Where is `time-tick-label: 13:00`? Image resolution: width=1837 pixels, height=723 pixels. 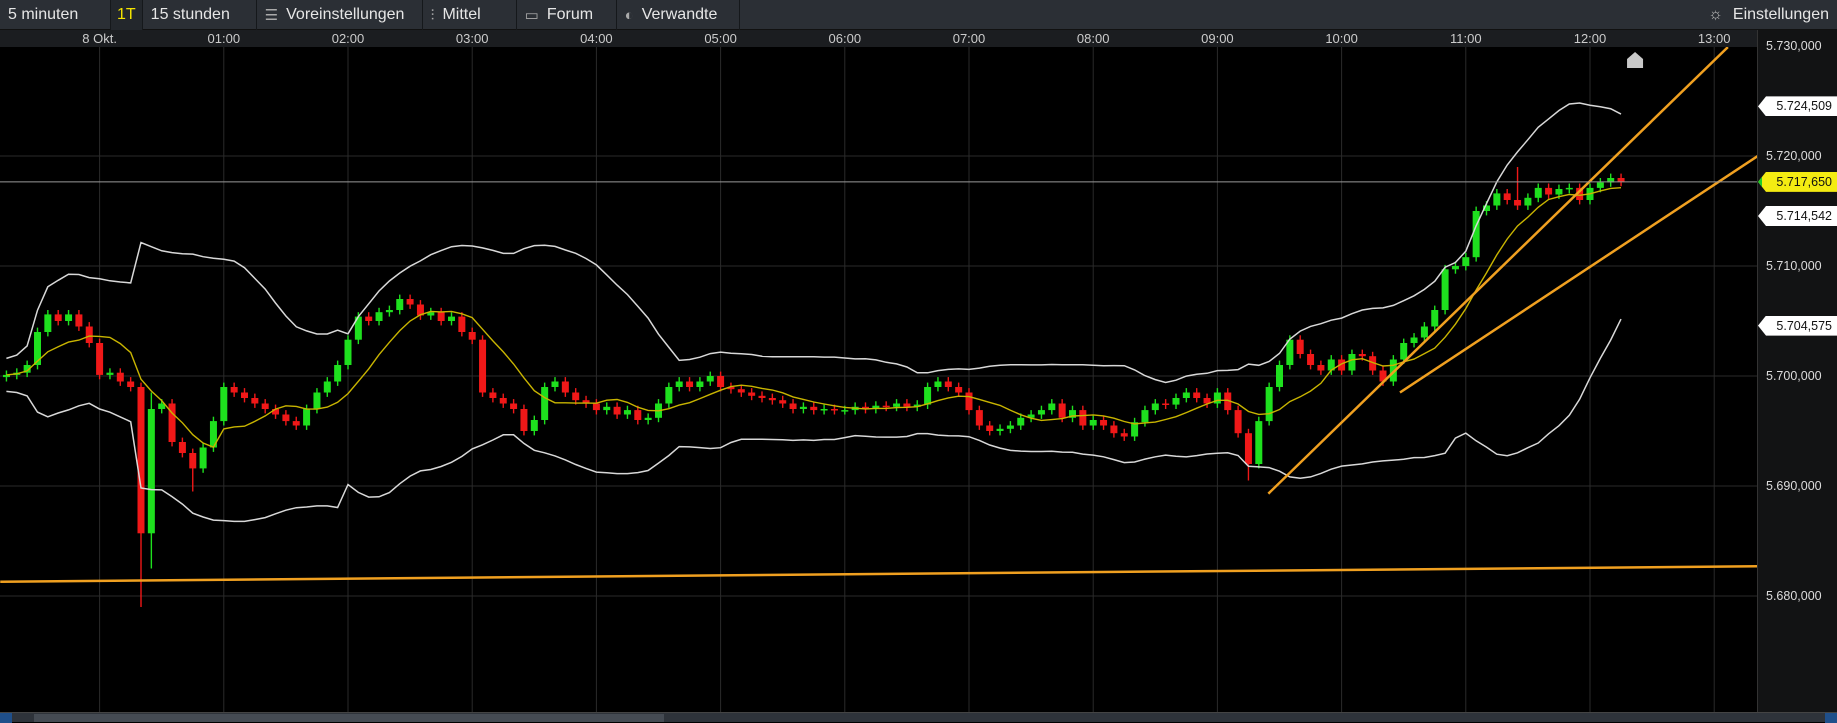 time-tick-label: 13:00 is located at coordinates (1714, 38).